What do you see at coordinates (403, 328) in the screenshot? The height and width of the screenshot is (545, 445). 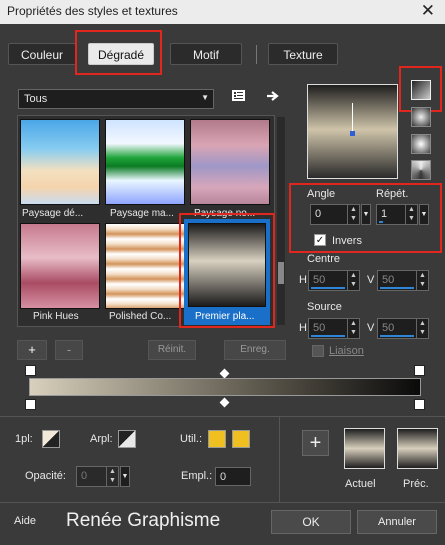 I see `source-v-spinner: 50 ▲ ▼` at bounding box center [403, 328].